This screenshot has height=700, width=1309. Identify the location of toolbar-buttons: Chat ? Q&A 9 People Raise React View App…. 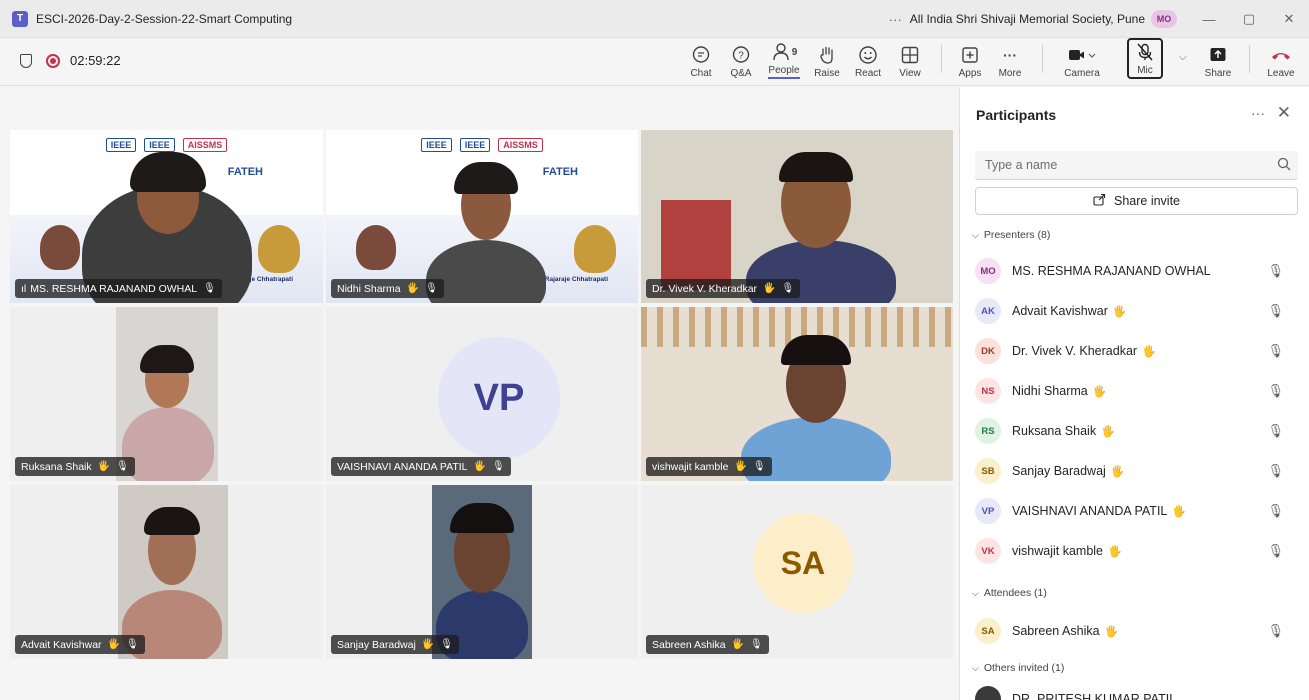
(995, 62).